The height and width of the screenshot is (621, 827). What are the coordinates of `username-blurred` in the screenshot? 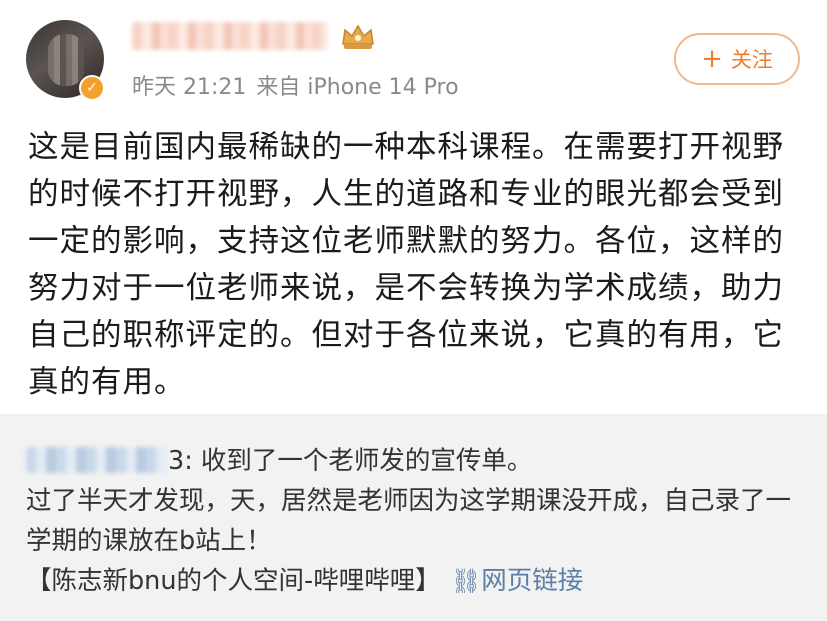 It's located at (230, 36).